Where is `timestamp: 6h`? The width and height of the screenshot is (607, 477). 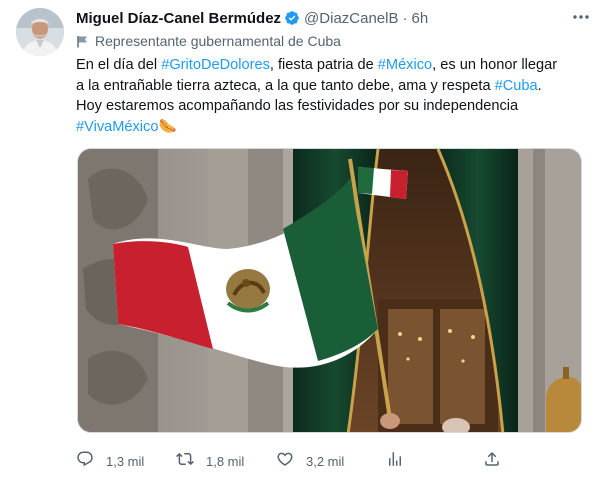 timestamp: 6h is located at coordinates (419, 18).